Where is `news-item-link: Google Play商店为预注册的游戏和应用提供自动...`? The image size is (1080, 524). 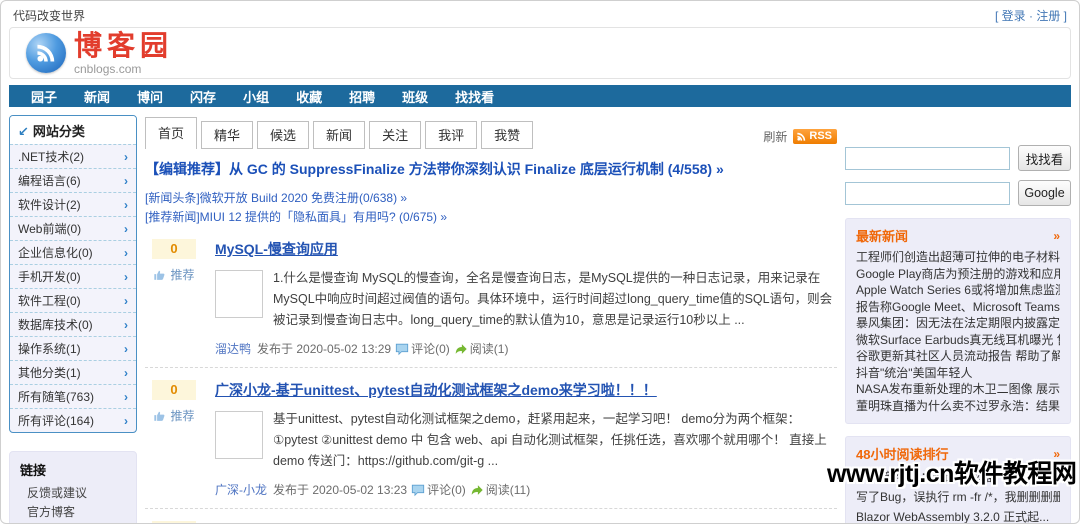
news-item-link: Google Play商店为预注册的游戏和应用提供自动... is located at coordinates (958, 274).